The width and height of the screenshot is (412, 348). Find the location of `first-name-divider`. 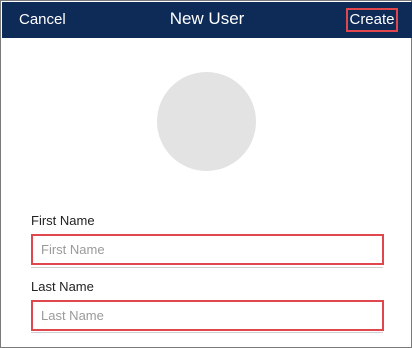

first-name-divider is located at coordinates (207, 267).